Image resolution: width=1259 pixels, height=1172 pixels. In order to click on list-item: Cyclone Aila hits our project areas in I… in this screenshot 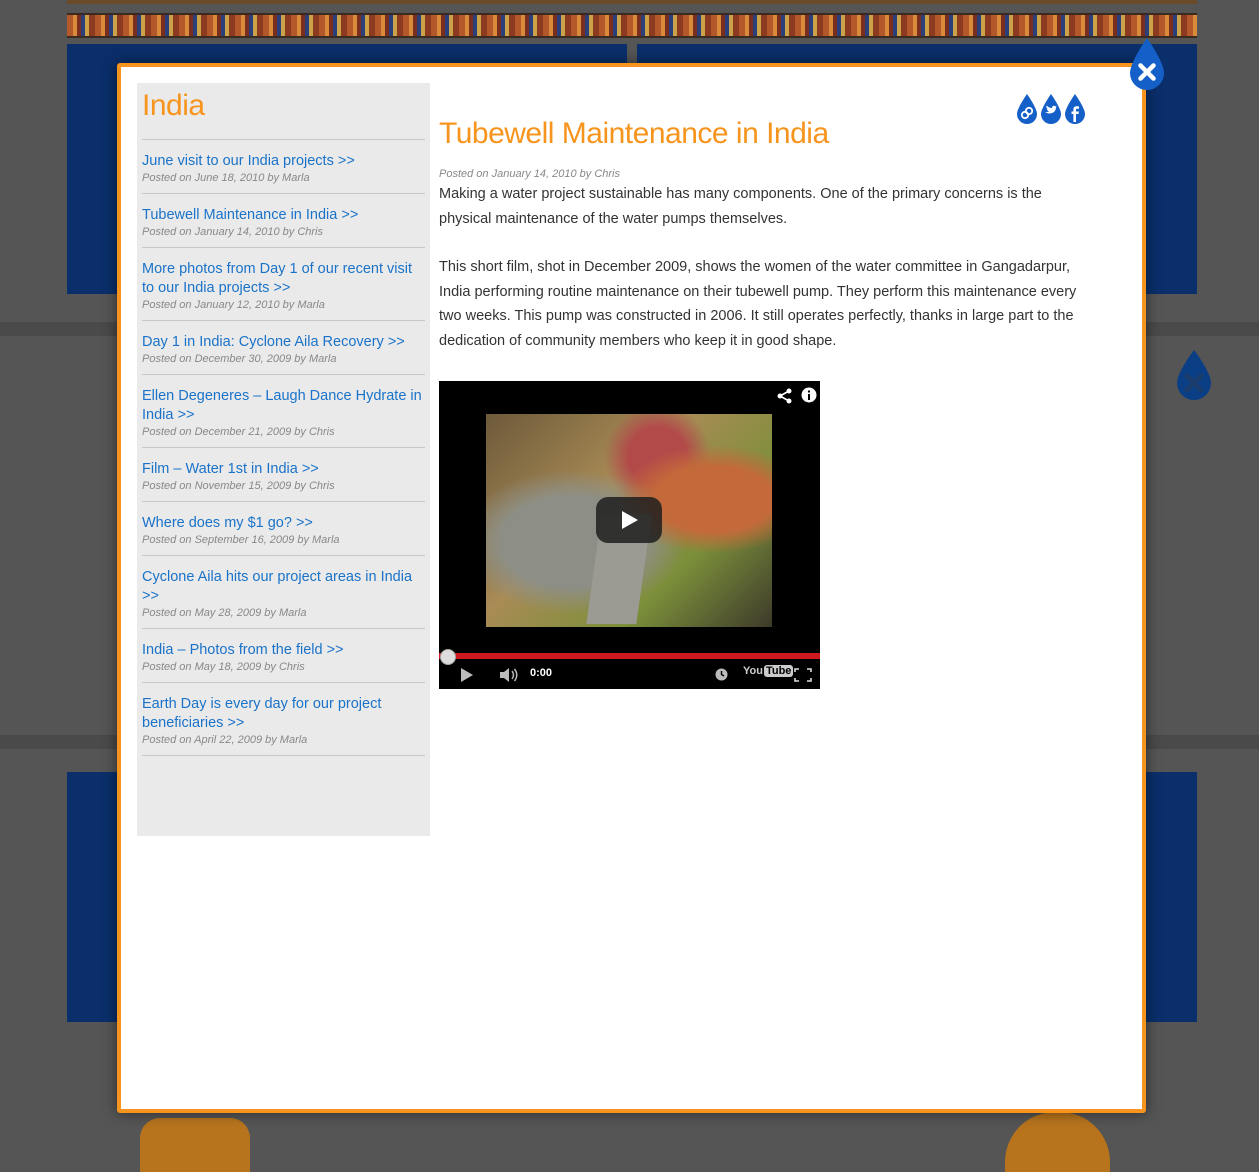, I will do `click(283, 592)`.